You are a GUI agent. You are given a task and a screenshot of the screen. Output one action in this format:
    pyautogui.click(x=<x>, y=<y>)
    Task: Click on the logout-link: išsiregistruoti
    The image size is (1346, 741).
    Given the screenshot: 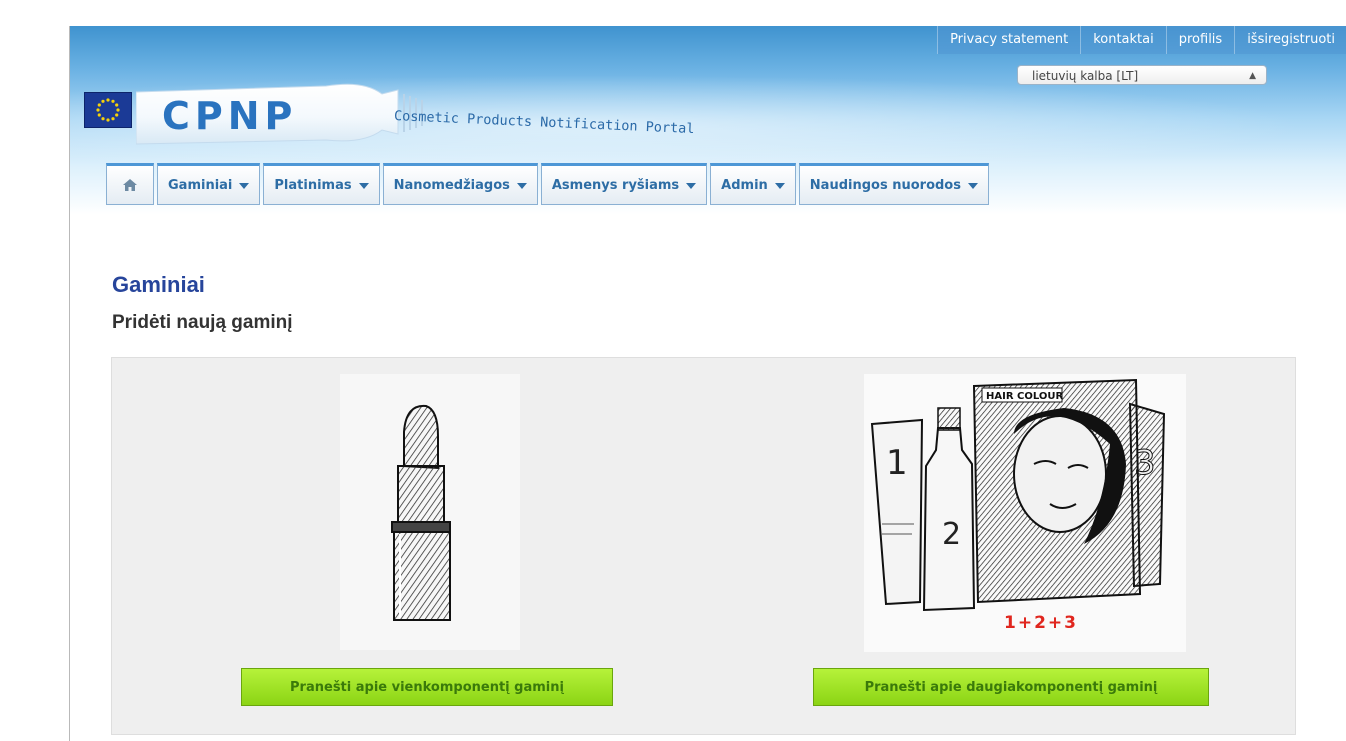 What is the action you would take?
    pyautogui.click(x=1290, y=40)
    